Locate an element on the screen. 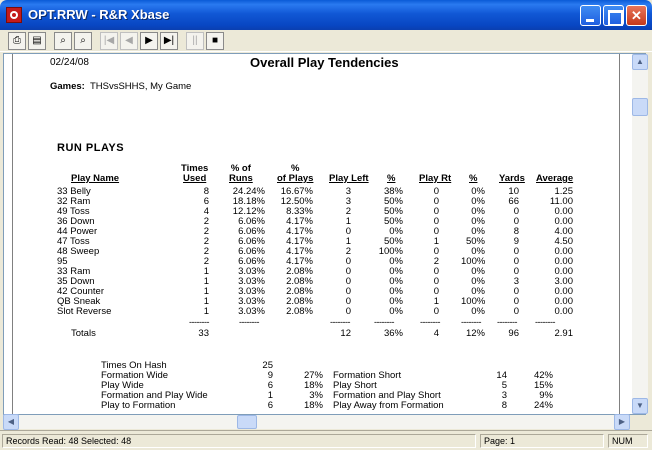 The height and width of the screenshot is (450, 652). report-title: Overall Play Tendencies is located at coordinates (324, 62).